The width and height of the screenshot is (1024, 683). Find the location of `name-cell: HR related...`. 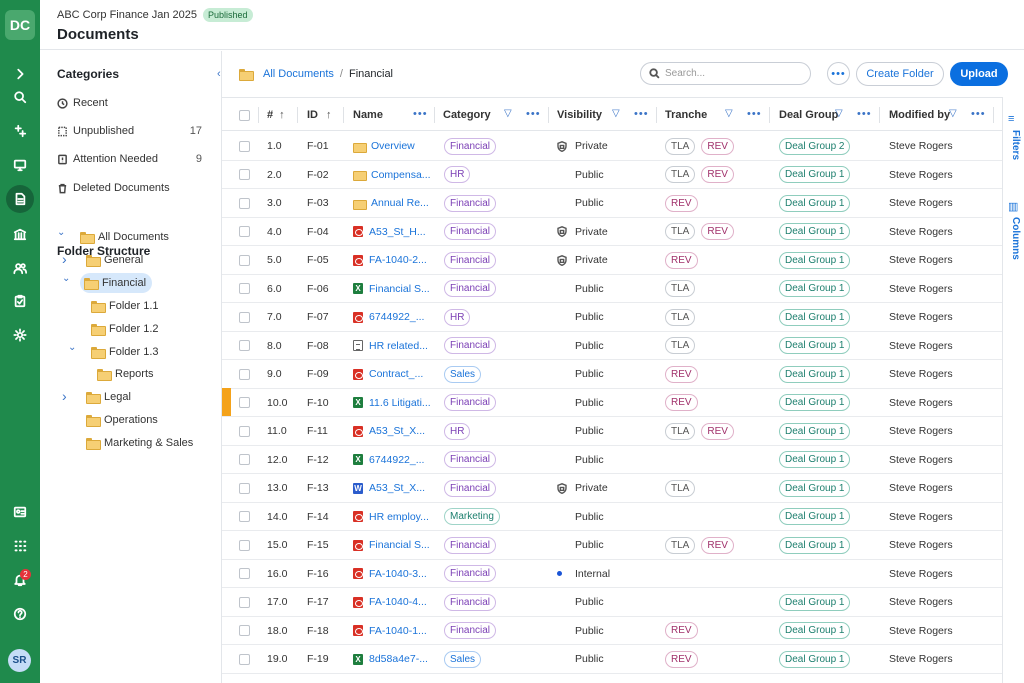

name-cell: HR related... is located at coordinates (390, 346).